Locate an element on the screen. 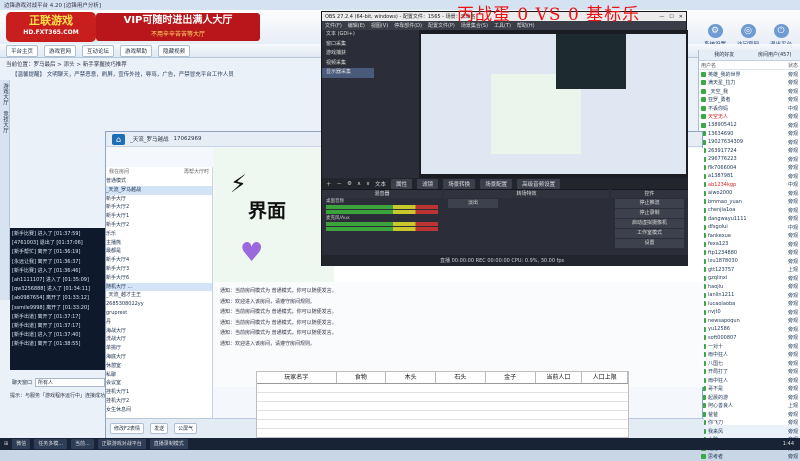  nav-hide-video: 隐藏视频 is located at coordinates (174, 51).